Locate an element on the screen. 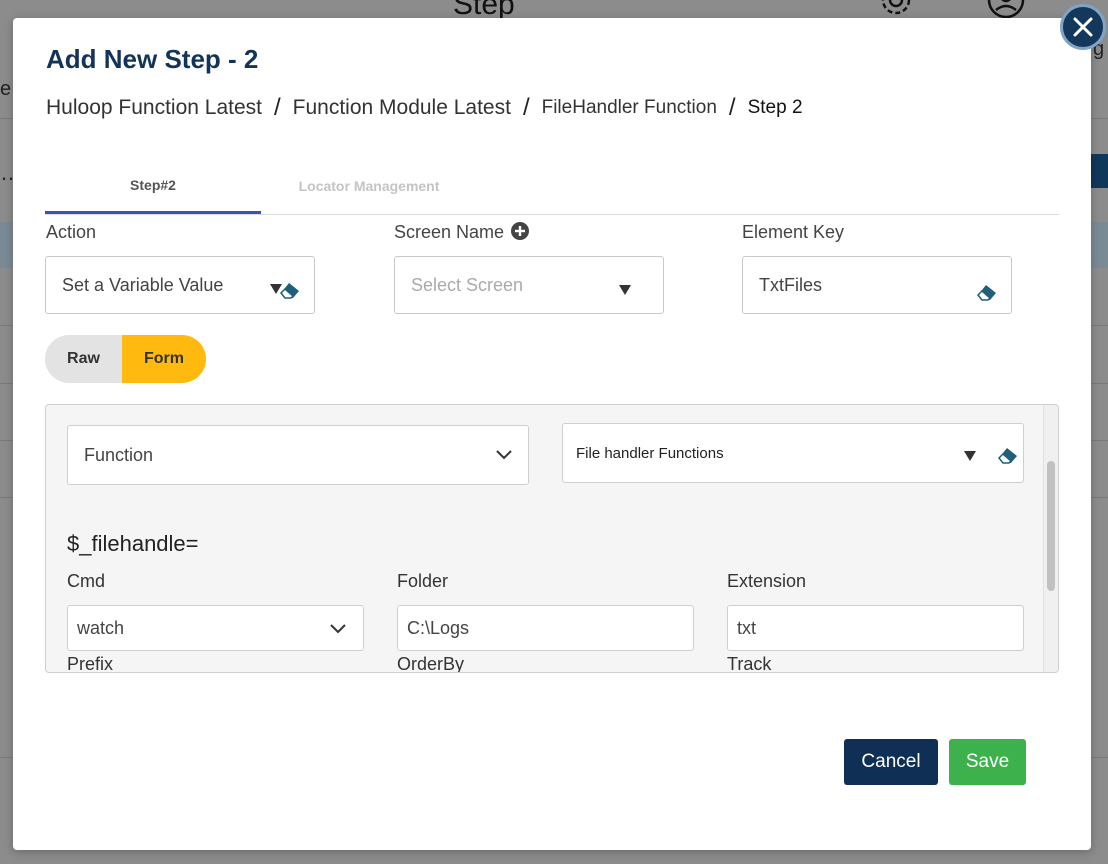 This screenshot has height=864, width=1108. type-select: Function is located at coordinates (298, 455).